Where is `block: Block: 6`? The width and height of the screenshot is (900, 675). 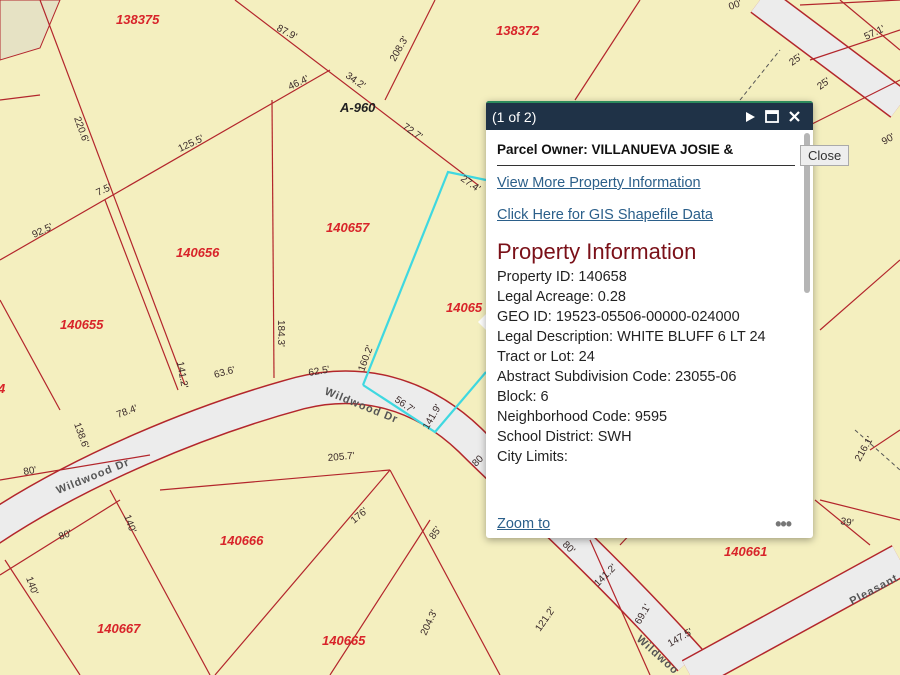
block: Block: 6 is located at coordinates (523, 397).